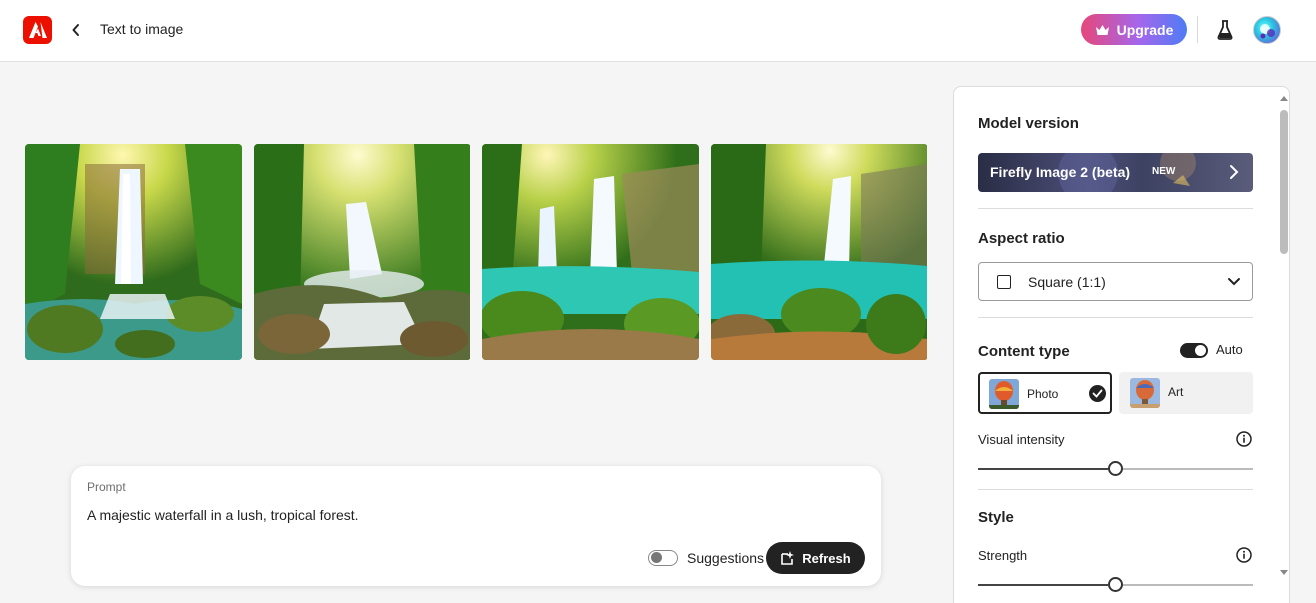 The image size is (1316, 603). What do you see at coordinates (1145, 393) in the screenshot?
I see `art-thumbnail` at bounding box center [1145, 393].